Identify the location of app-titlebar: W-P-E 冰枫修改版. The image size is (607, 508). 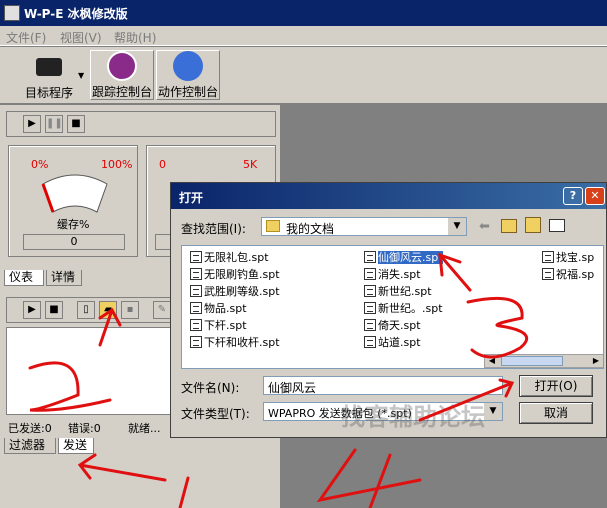
(303, 13).